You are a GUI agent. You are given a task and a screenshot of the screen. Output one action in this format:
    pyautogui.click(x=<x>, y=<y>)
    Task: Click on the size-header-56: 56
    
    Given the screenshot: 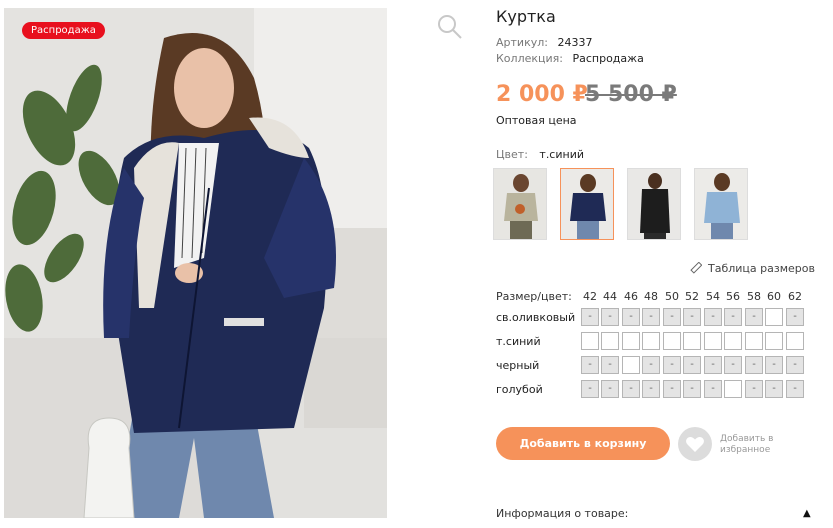 What is the action you would take?
    pyautogui.click(x=733, y=296)
    